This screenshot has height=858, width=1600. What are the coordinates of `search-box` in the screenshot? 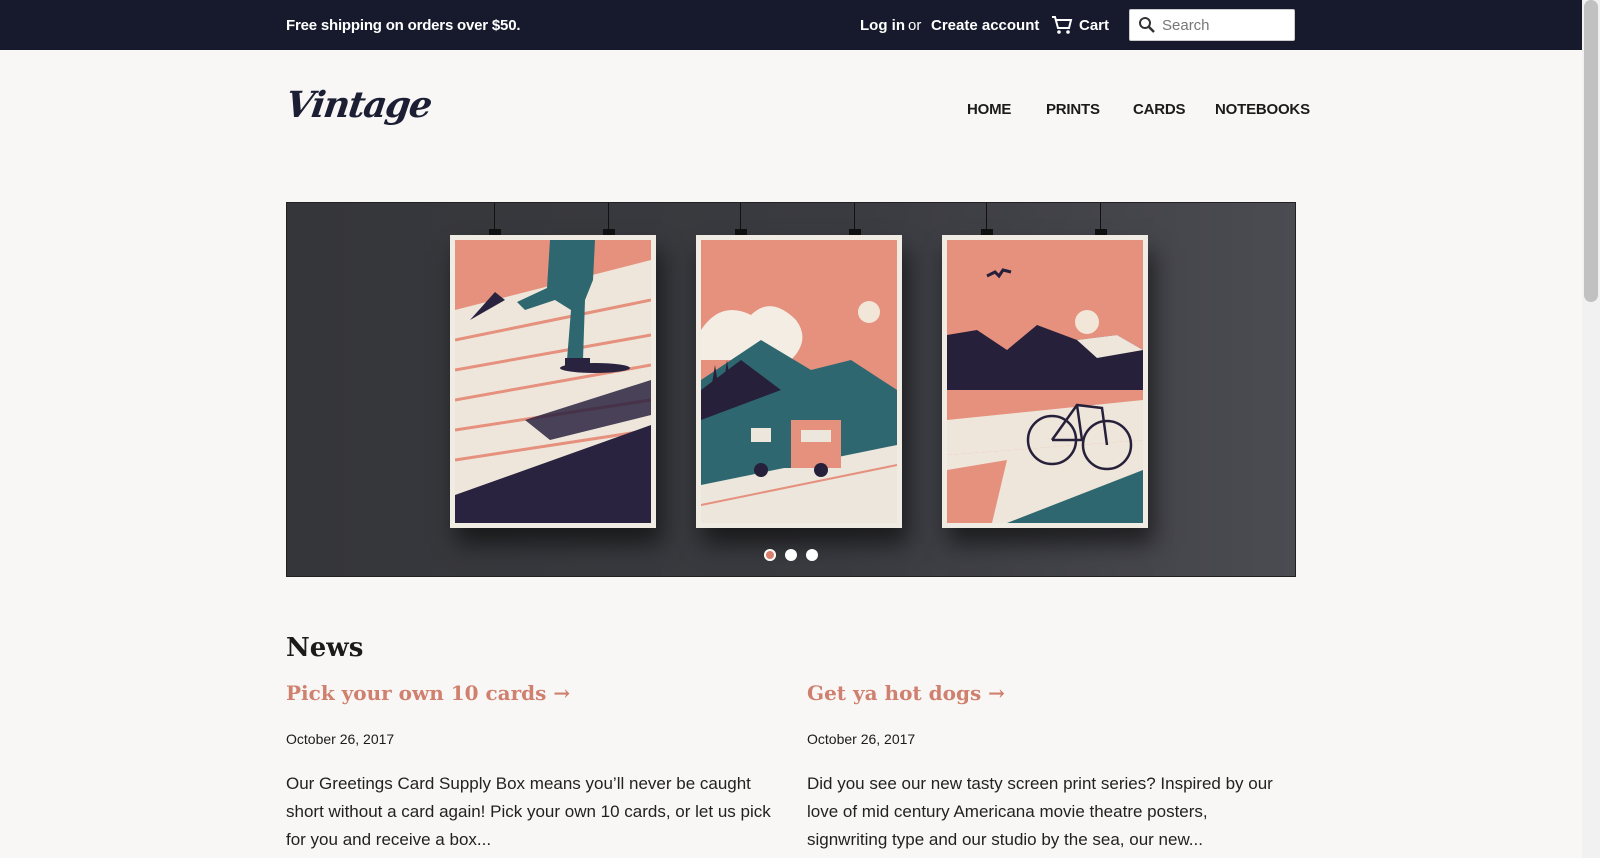 It's located at (1212, 25).